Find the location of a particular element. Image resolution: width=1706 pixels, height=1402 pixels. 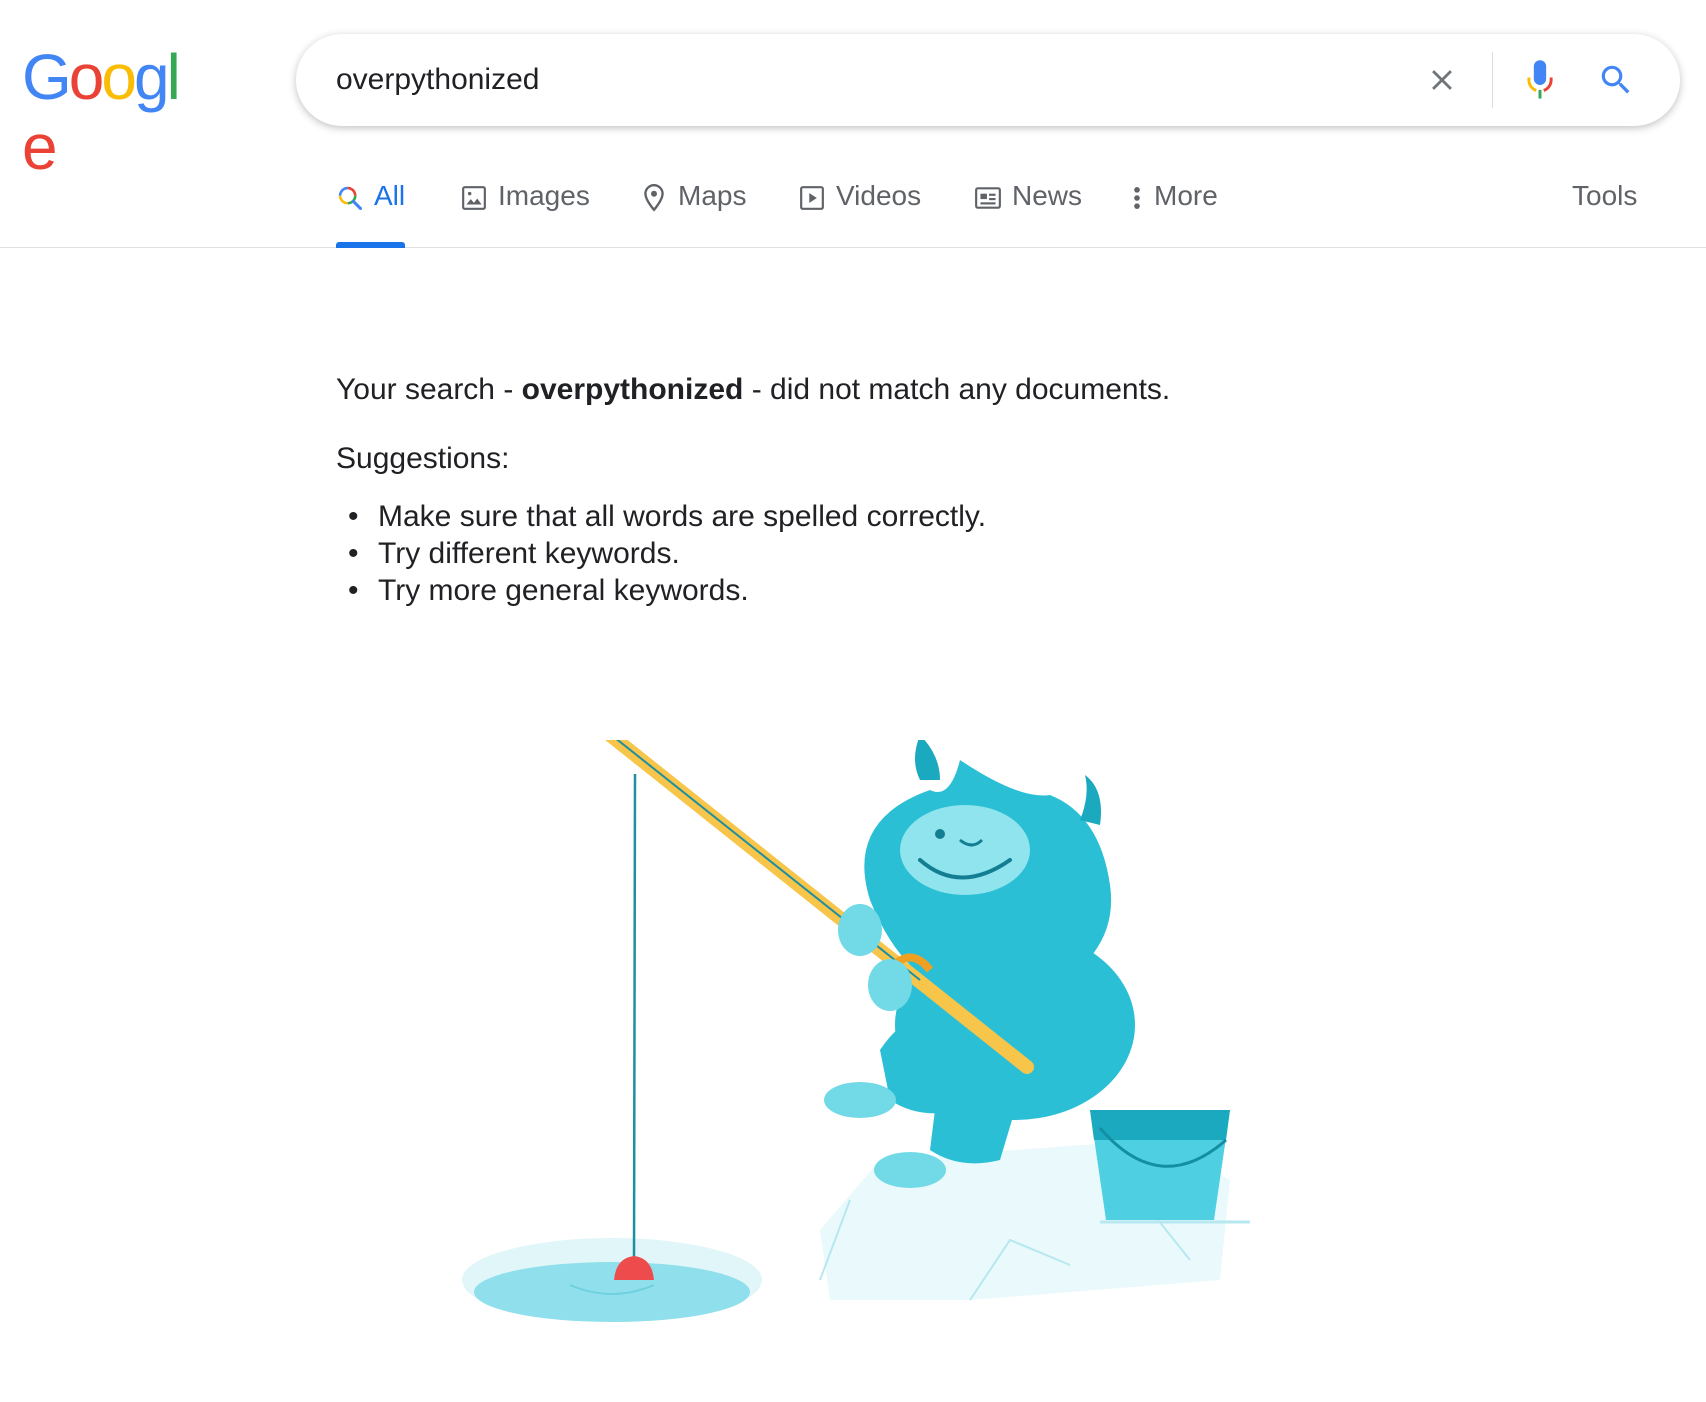

dots-vertical-icon is located at coordinates (1137, 198).